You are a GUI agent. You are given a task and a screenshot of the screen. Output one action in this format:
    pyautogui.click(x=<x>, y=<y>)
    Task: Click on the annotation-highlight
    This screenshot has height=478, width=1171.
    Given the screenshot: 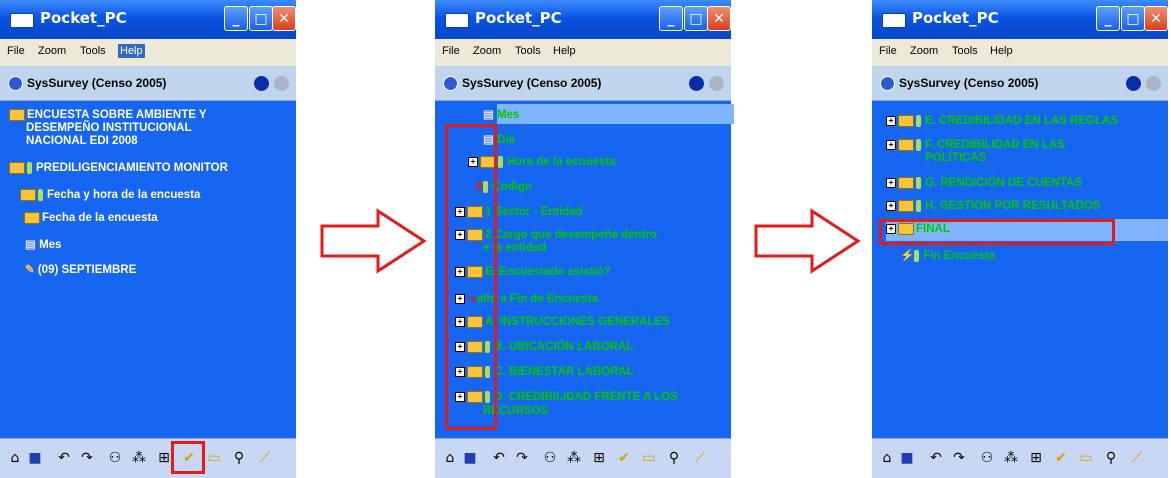 What is the action you would take?
    pyautogui.click(x=471, y=277)
    